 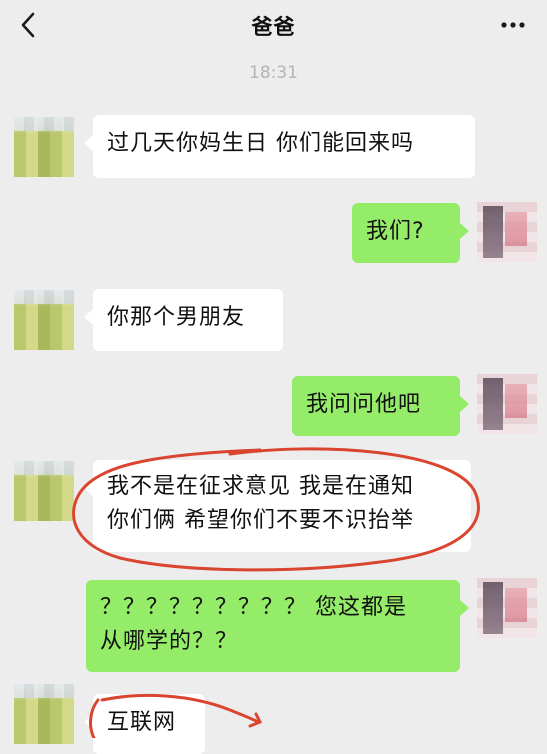 I want to click on chat-header: 爸爸, so click(x=273, y=26).